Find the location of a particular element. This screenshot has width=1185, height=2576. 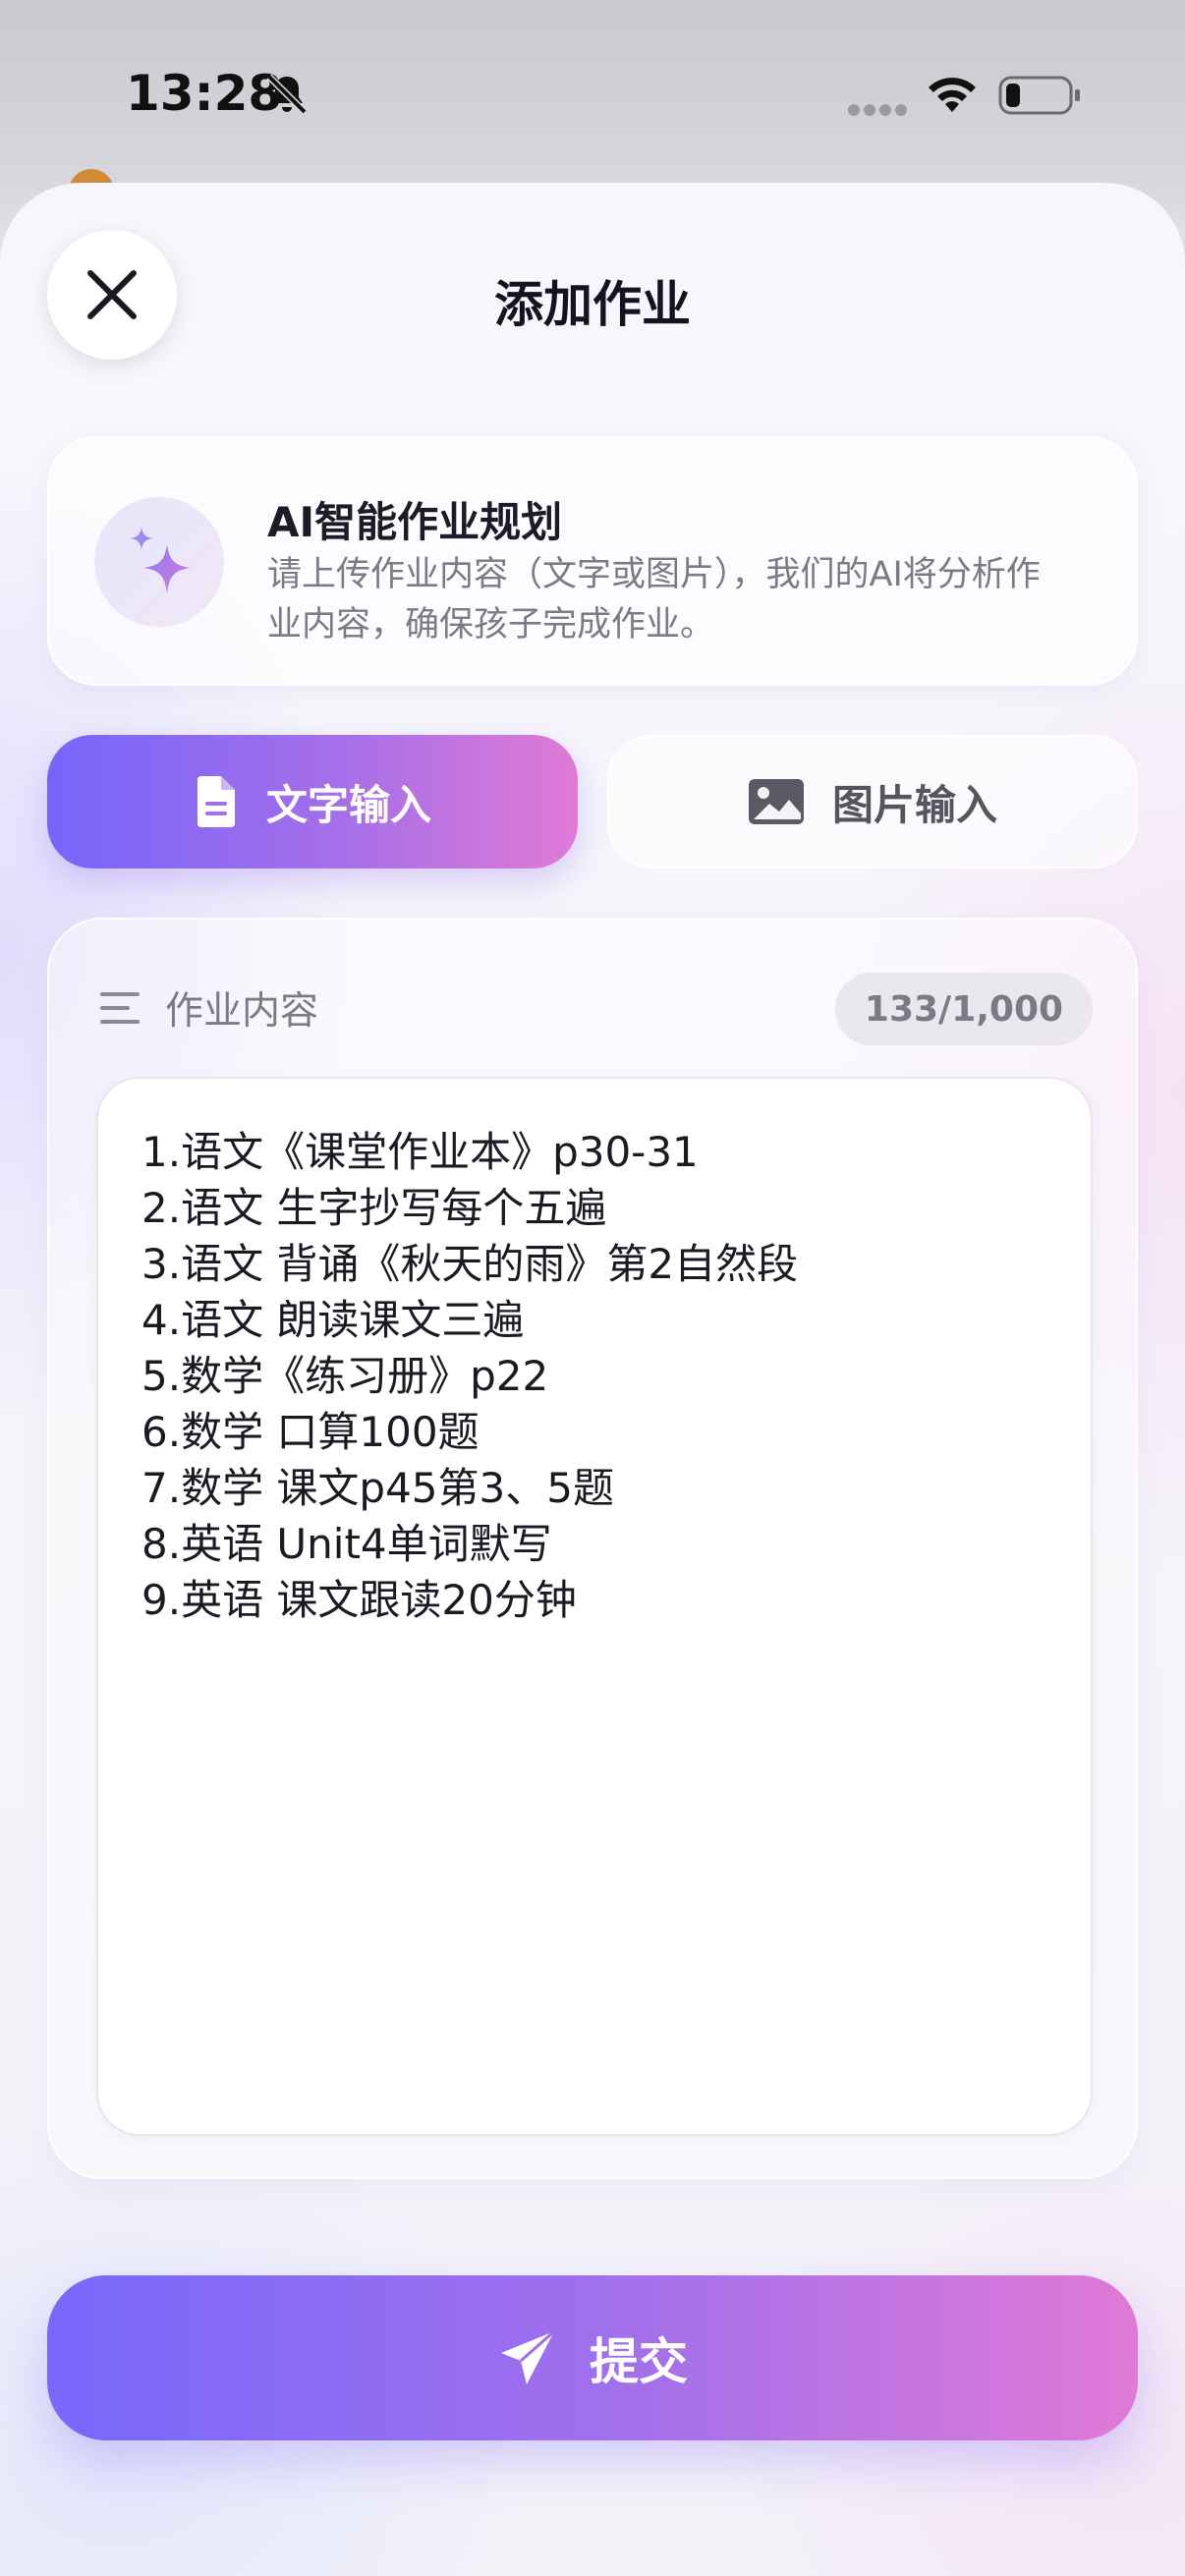

sparkle-icon is located at coordinates (161, 560).